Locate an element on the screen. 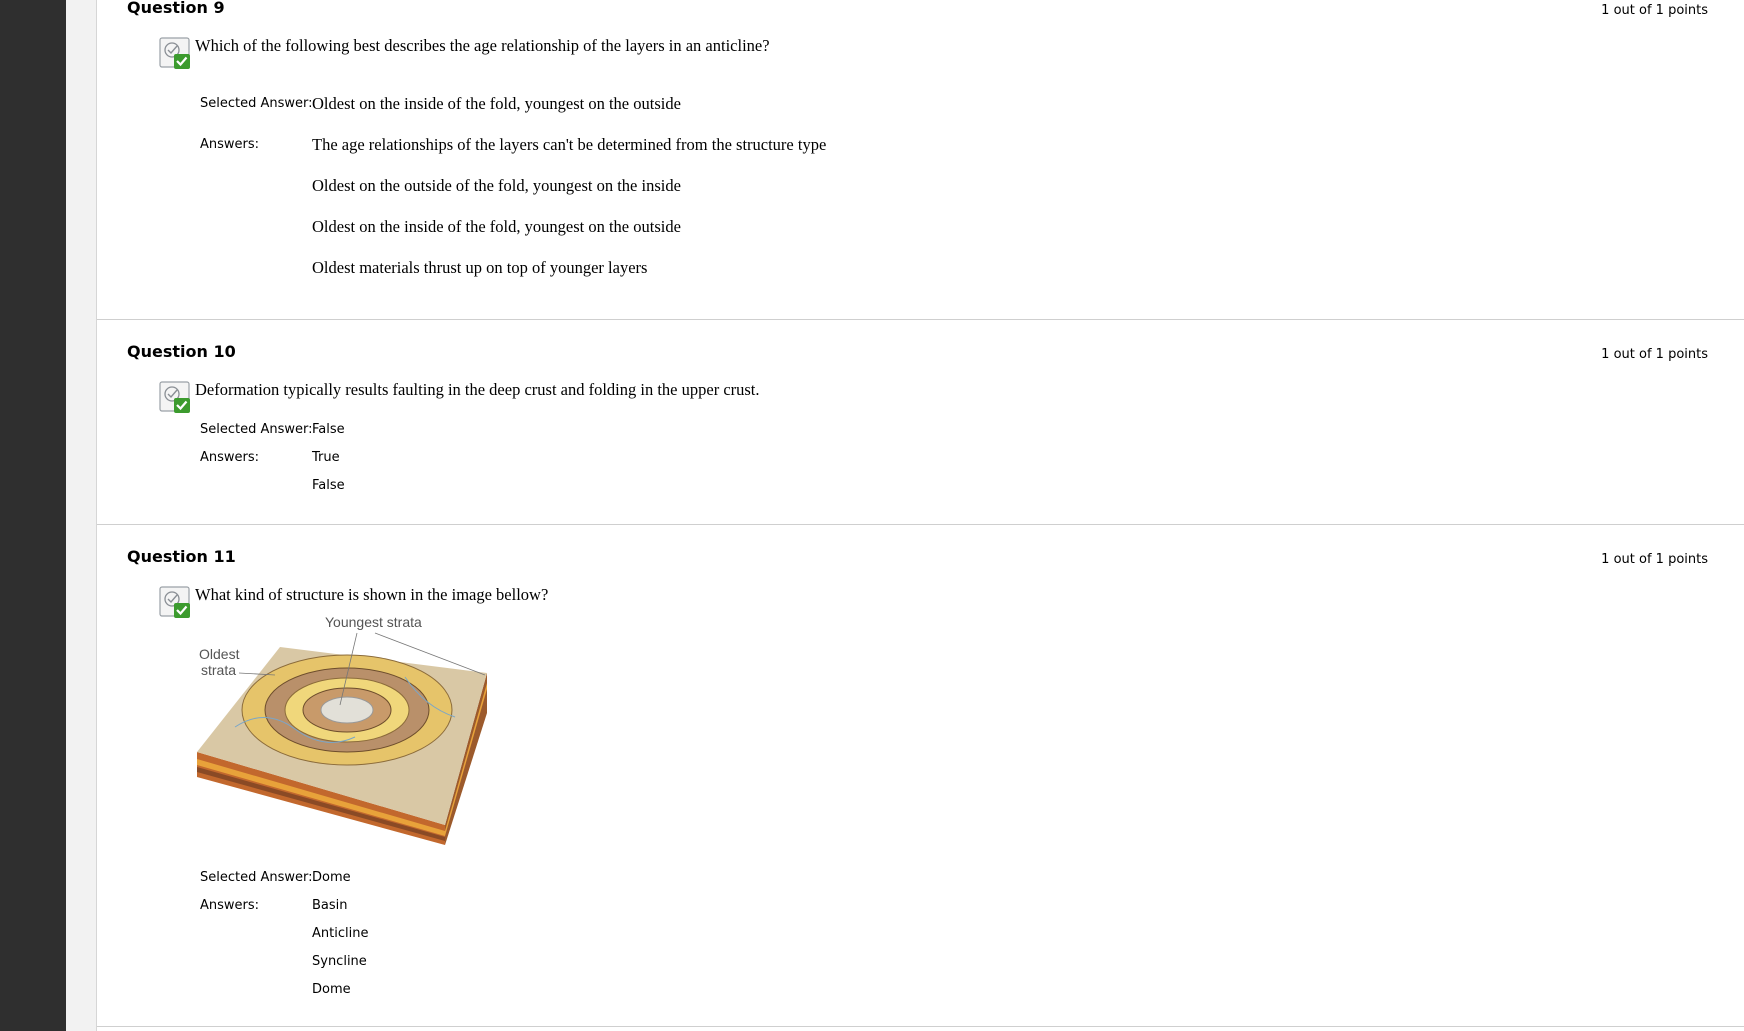  question-title: Question 11 is located at coordinates (181, 556).